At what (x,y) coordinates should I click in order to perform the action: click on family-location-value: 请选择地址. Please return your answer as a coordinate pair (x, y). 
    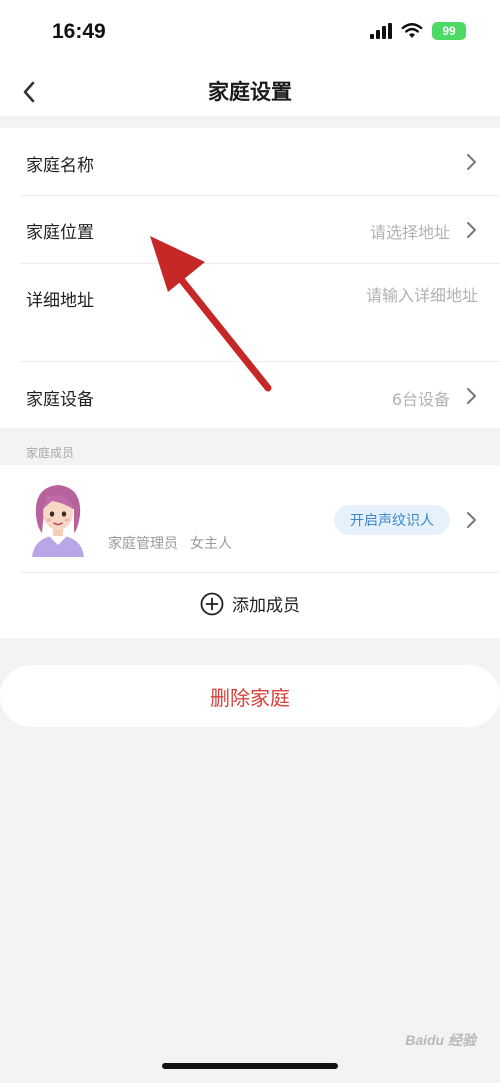
    Looking at the image, I should click on (409, 232).